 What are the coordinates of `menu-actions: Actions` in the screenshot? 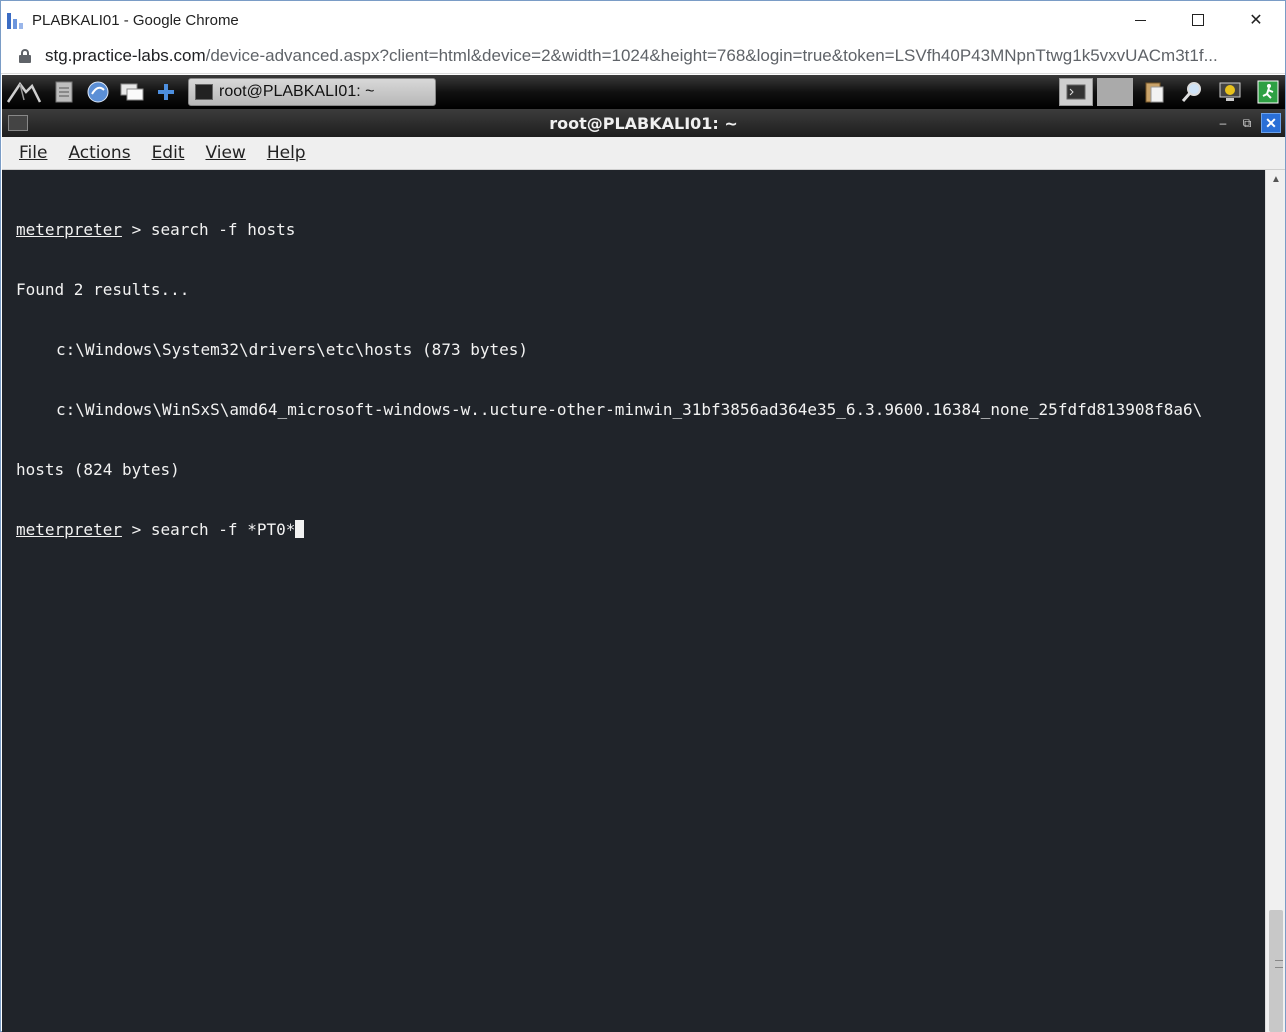 It's located at (99, 153).